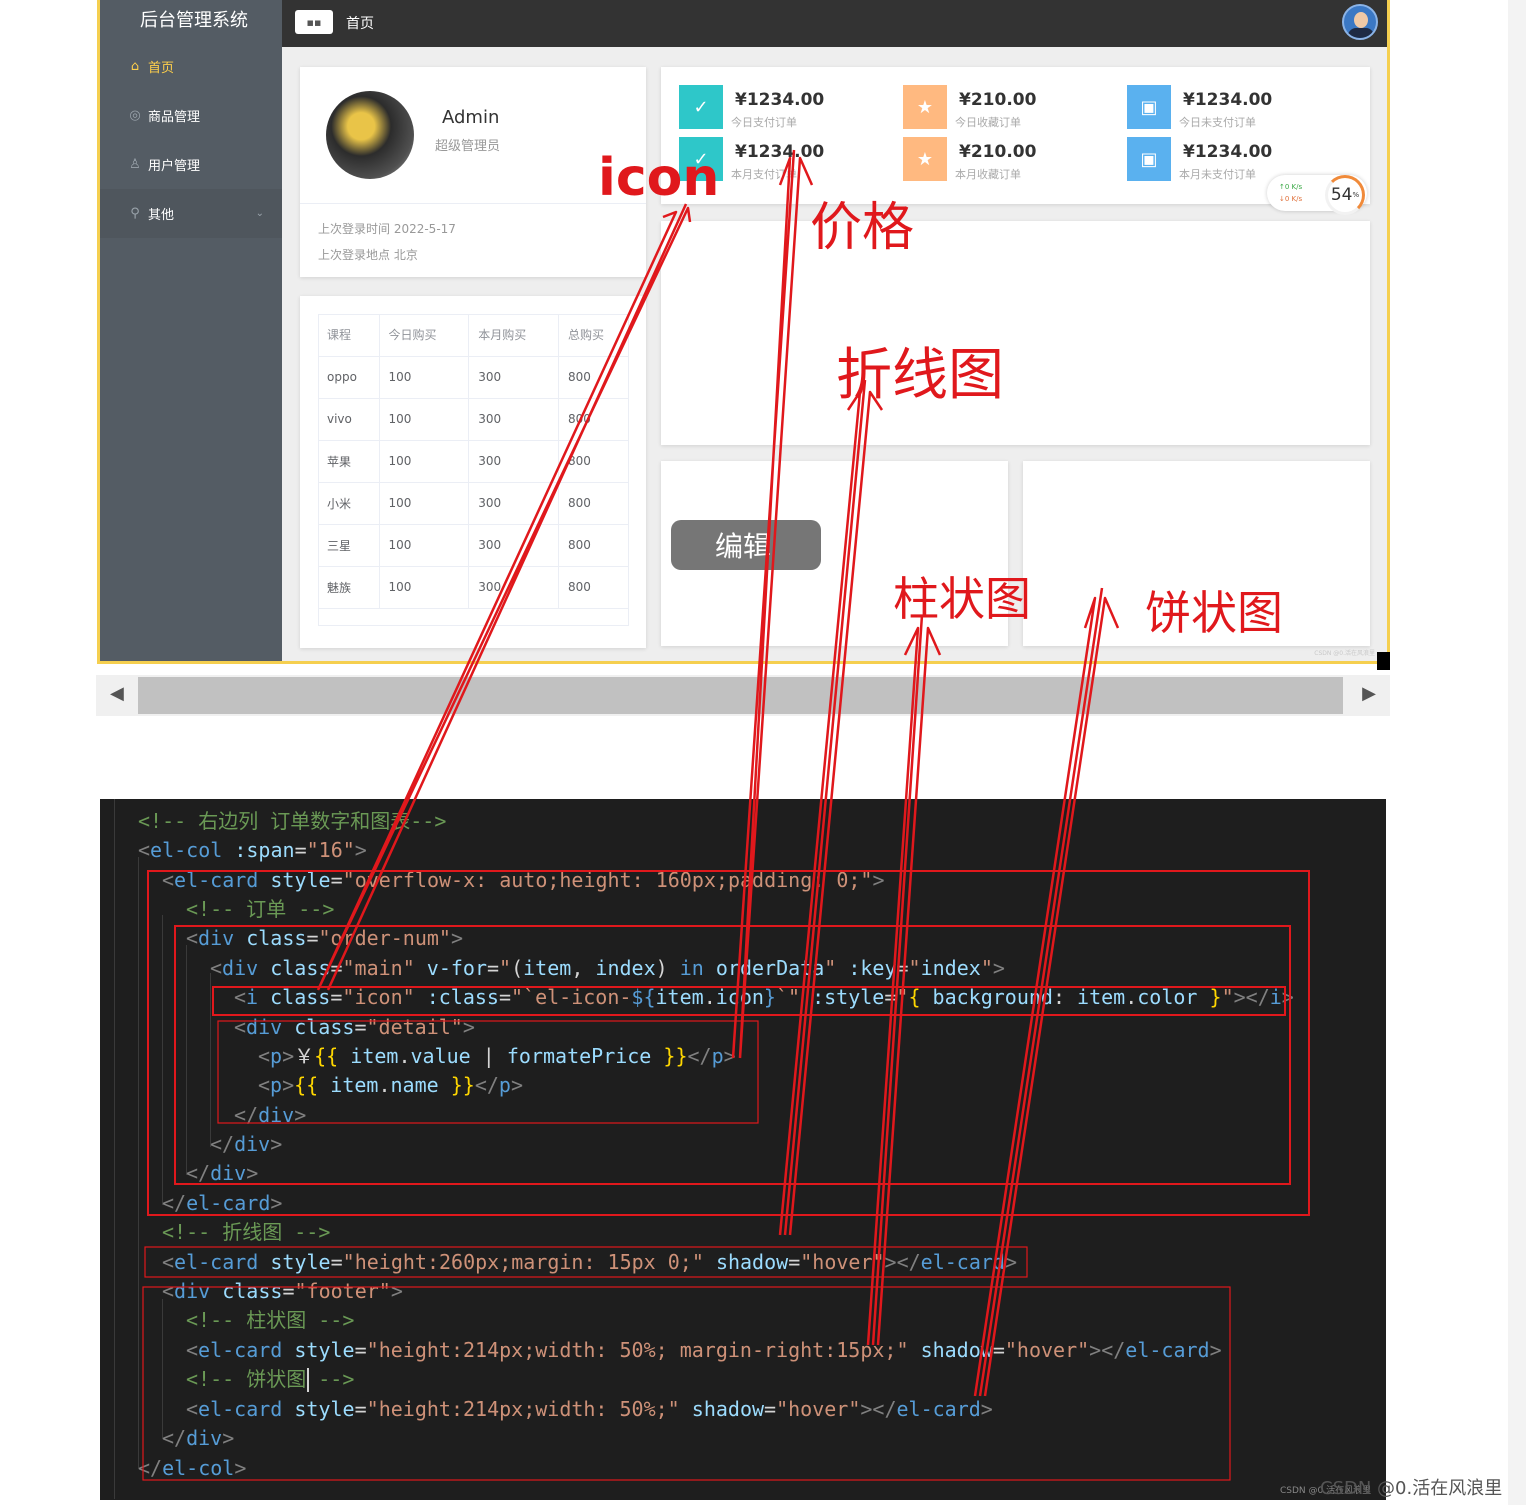  I want to click on menu-toggle-button: ▪▪, so click(314, 22).